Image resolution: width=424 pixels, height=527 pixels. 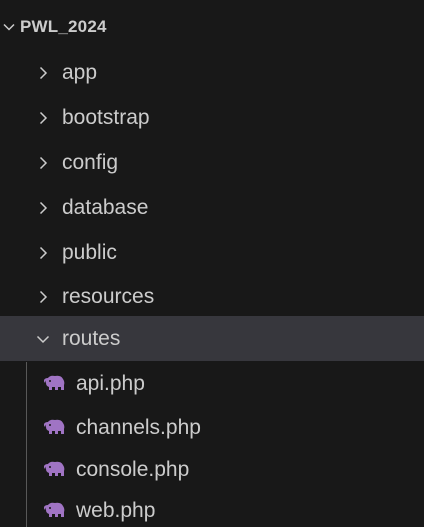 I want to click on folder-public: public, so click(x=212, y=252).